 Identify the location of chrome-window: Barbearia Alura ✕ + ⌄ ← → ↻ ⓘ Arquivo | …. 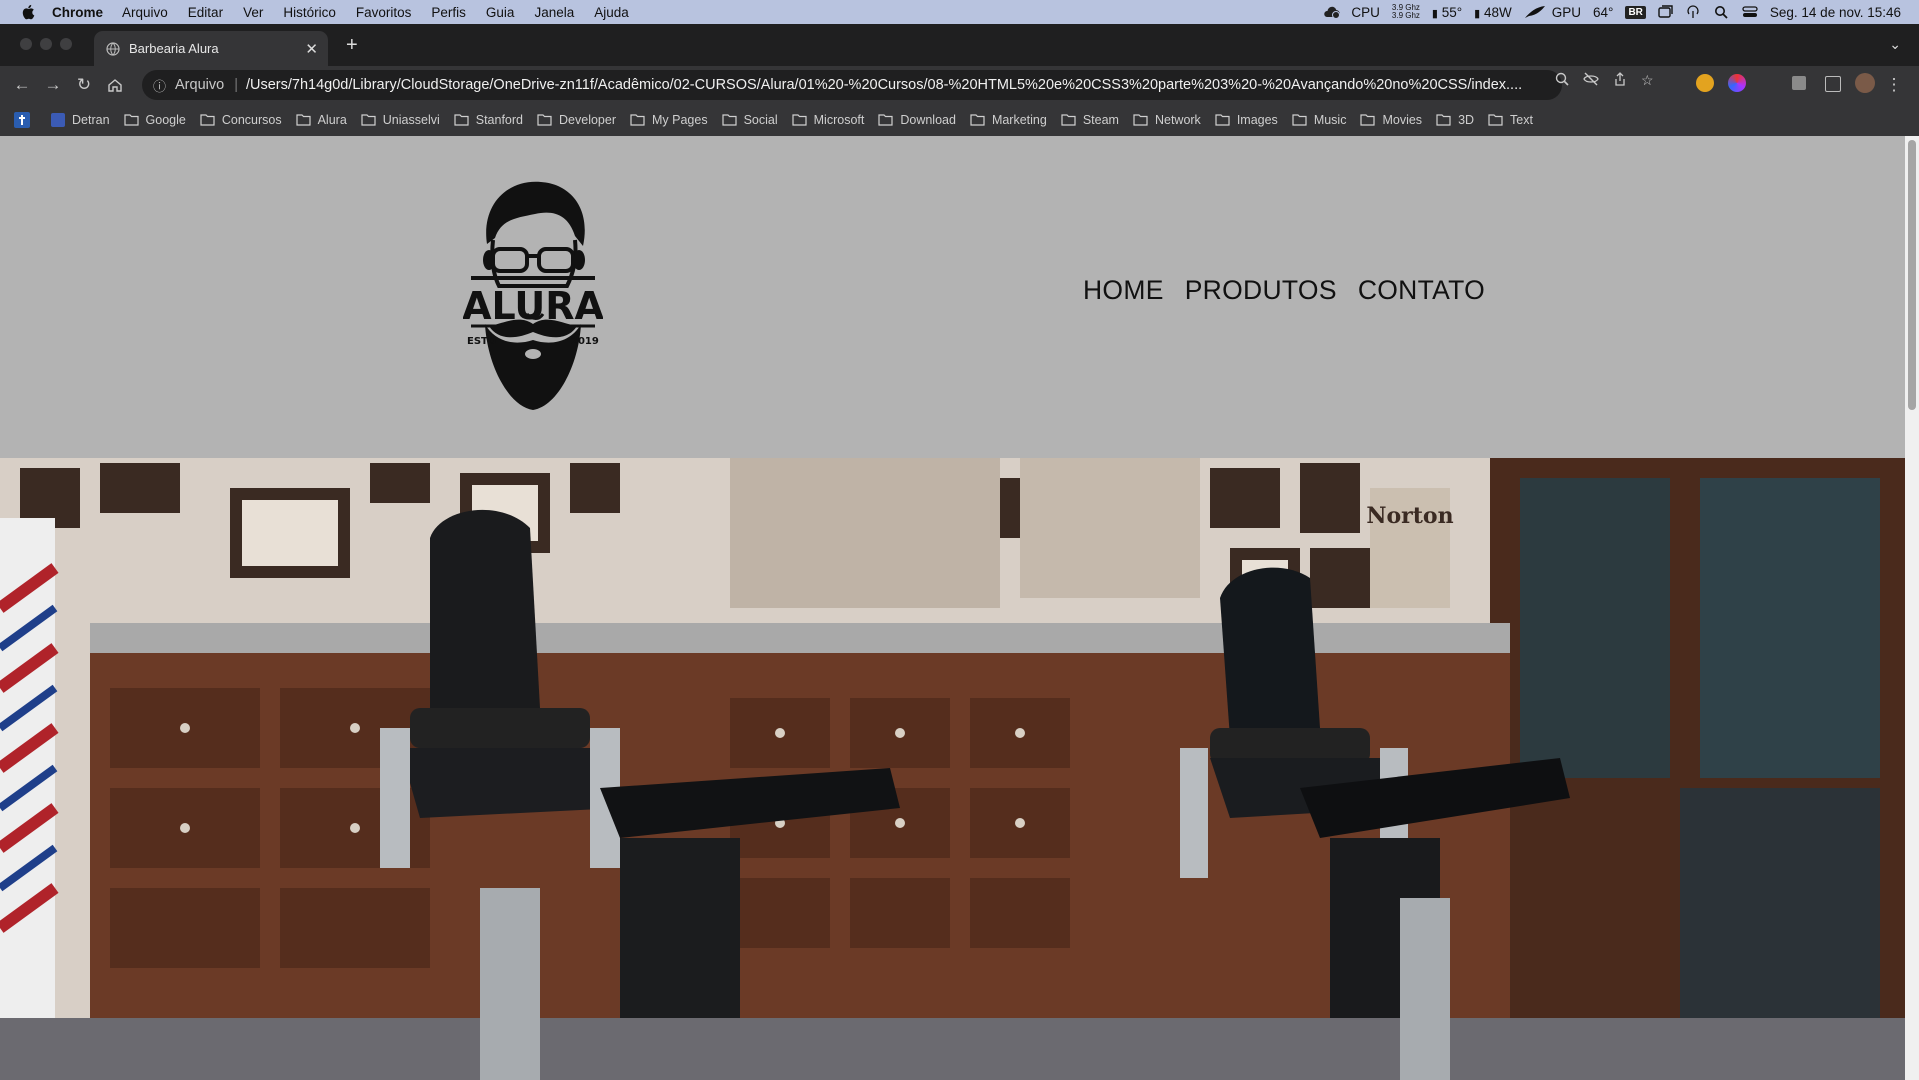
(959, 80).